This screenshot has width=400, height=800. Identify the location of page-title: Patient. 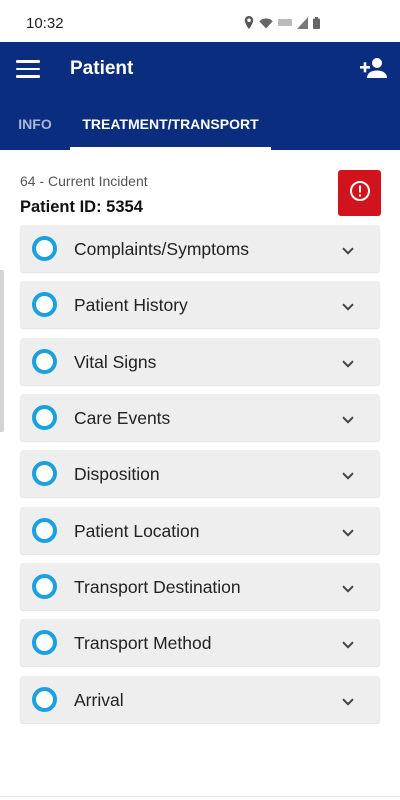
(102, 68).